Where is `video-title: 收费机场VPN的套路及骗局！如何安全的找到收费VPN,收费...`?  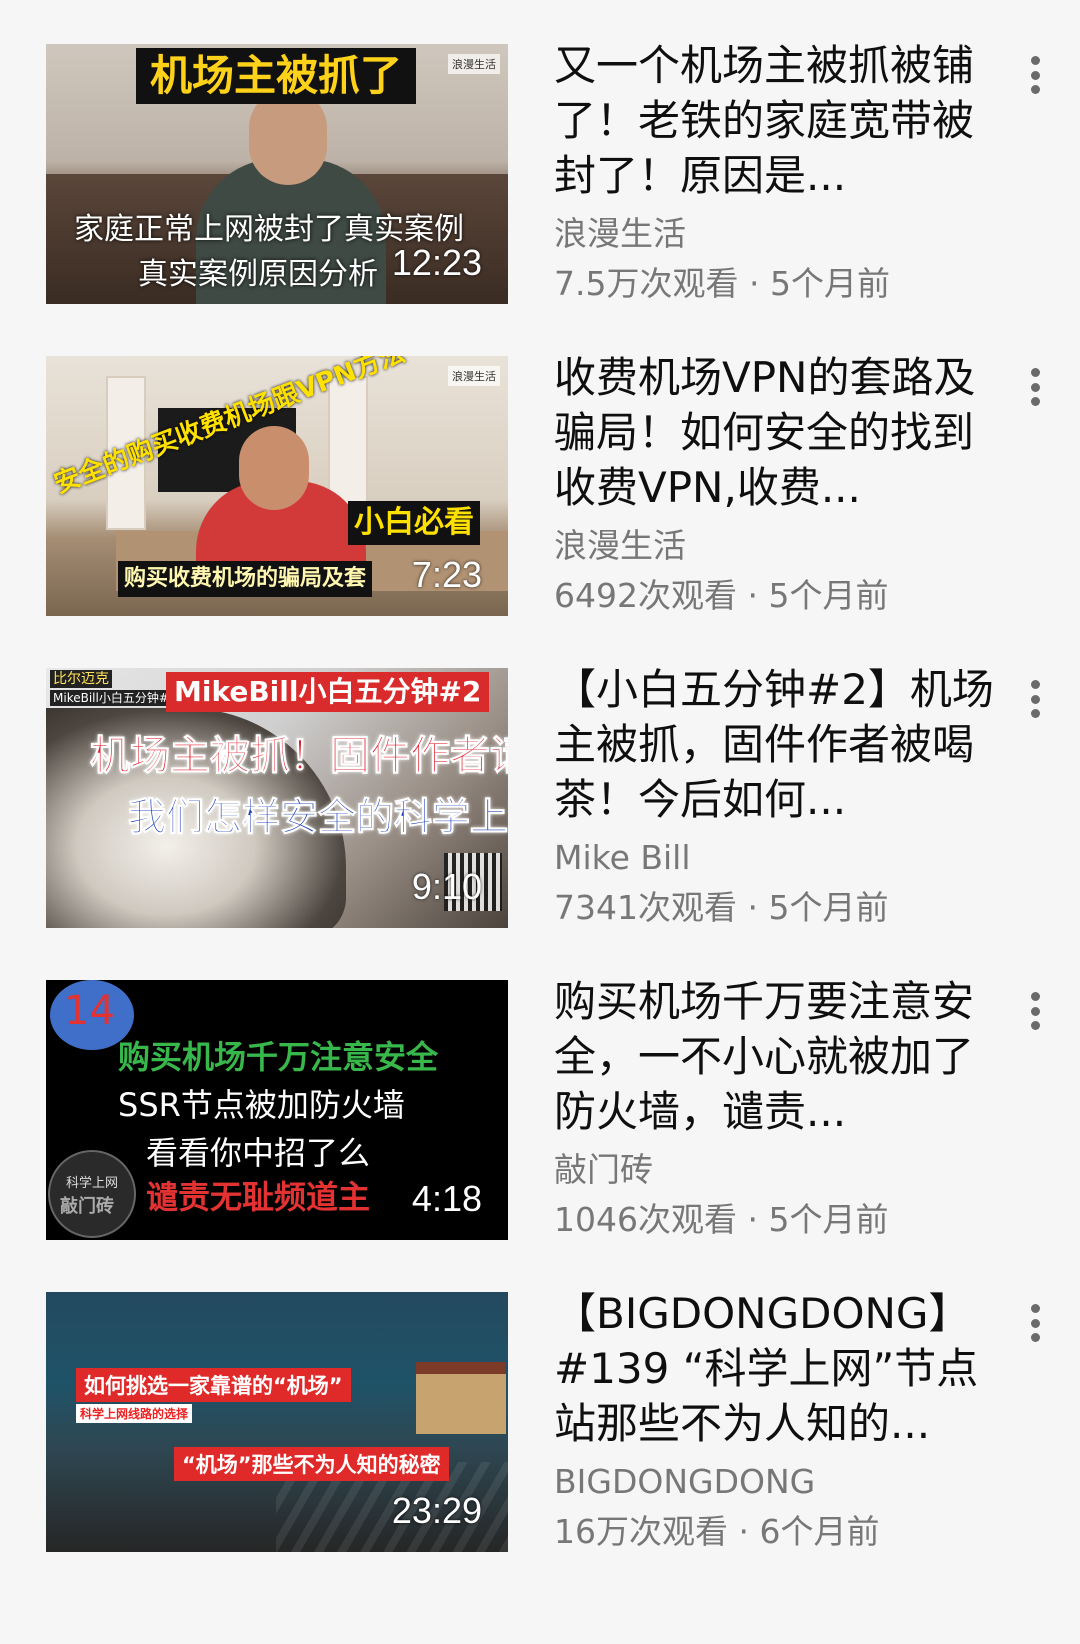
video-title: 收费机场VPN的套路及骗局！如何安全的找到收费VPN,收费... is located at coordinates (774, 432).